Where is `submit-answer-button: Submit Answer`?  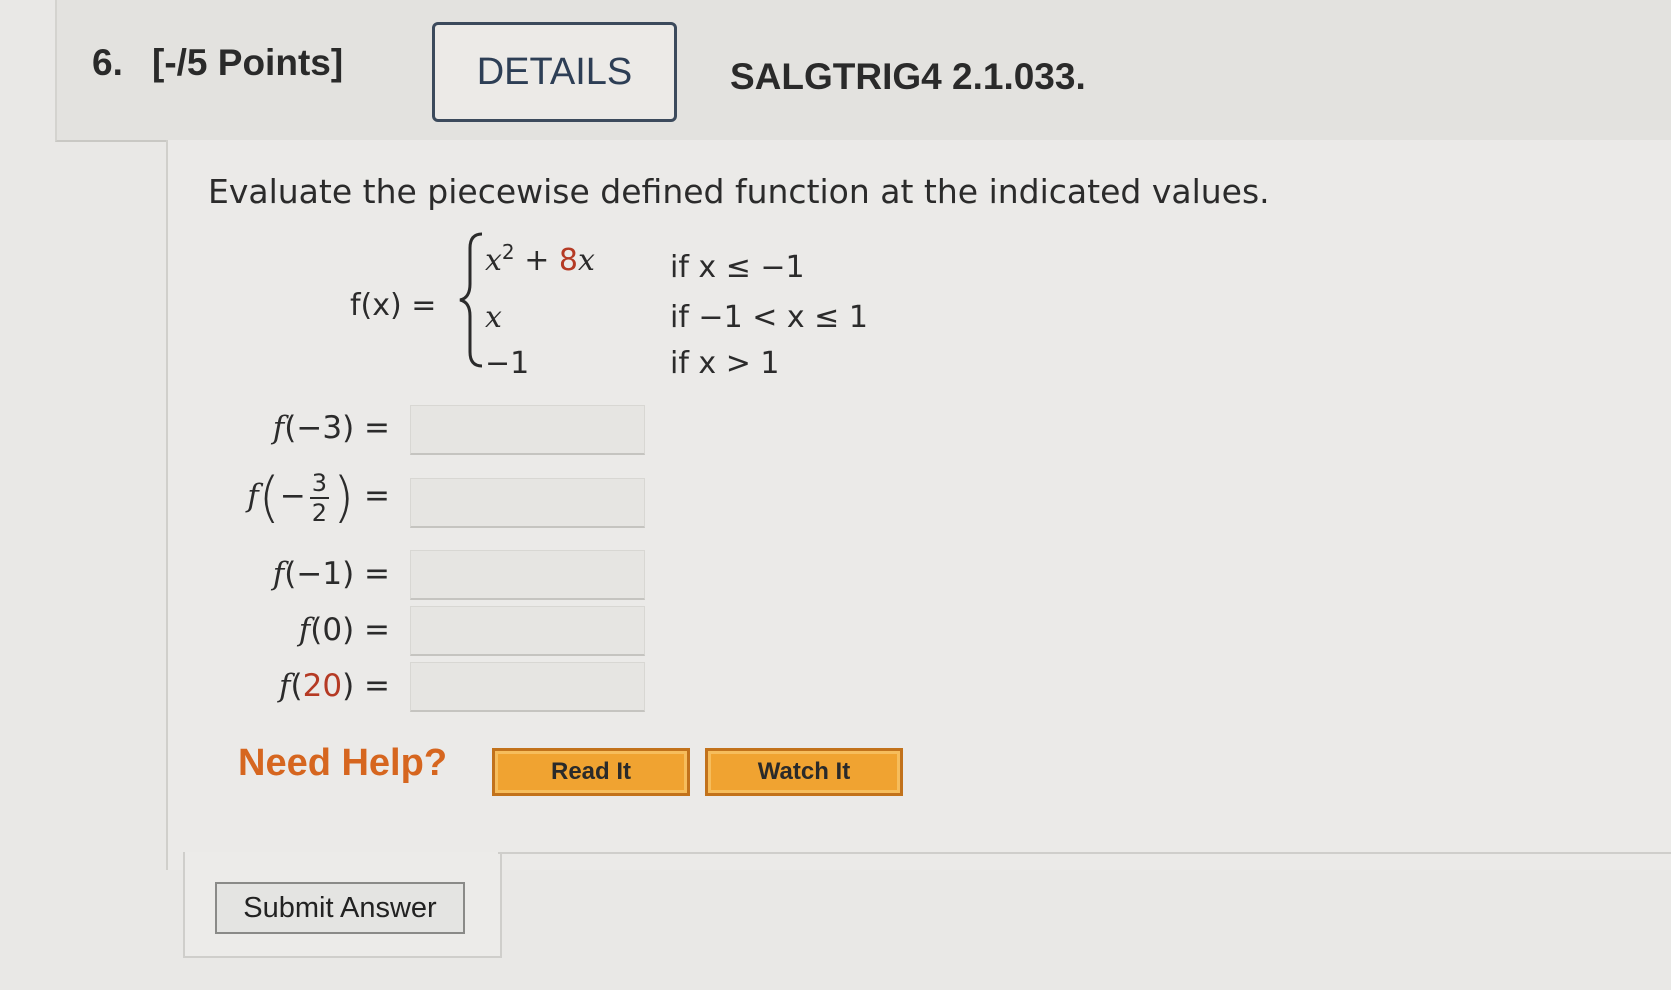
submit-answer-button: Submit Answer is located at coordinates (340, 908).